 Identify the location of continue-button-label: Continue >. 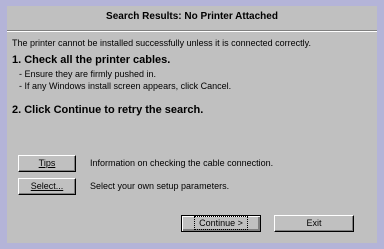
(221, 223).